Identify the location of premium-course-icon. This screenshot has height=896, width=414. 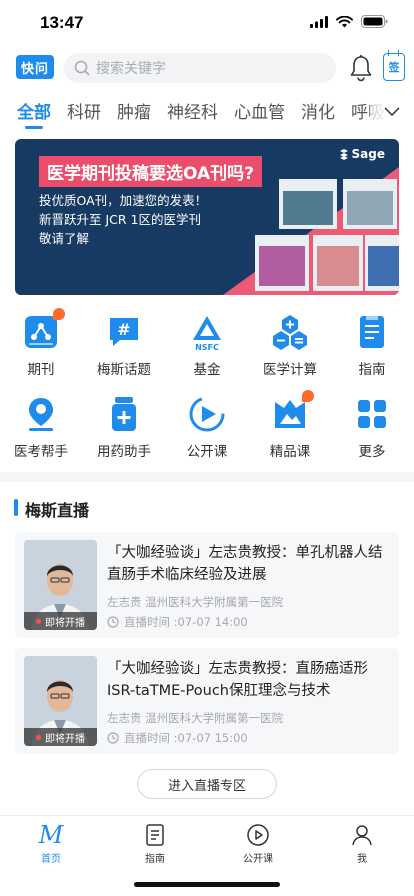
(292, 412).